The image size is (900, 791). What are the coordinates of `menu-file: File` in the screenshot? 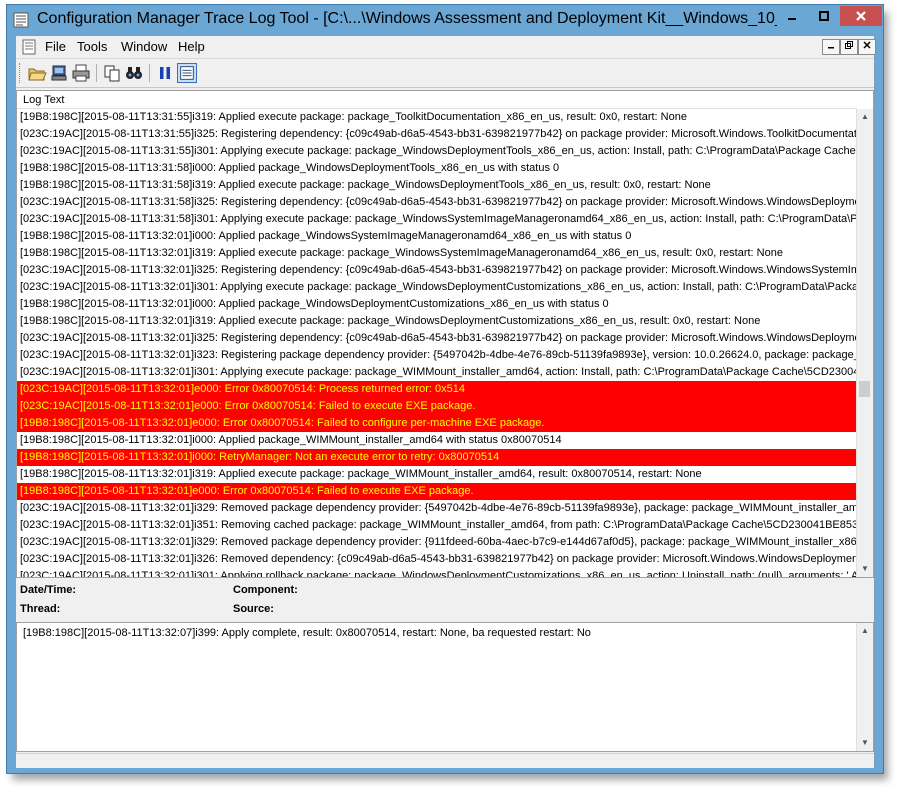 It's located at (55, 46).